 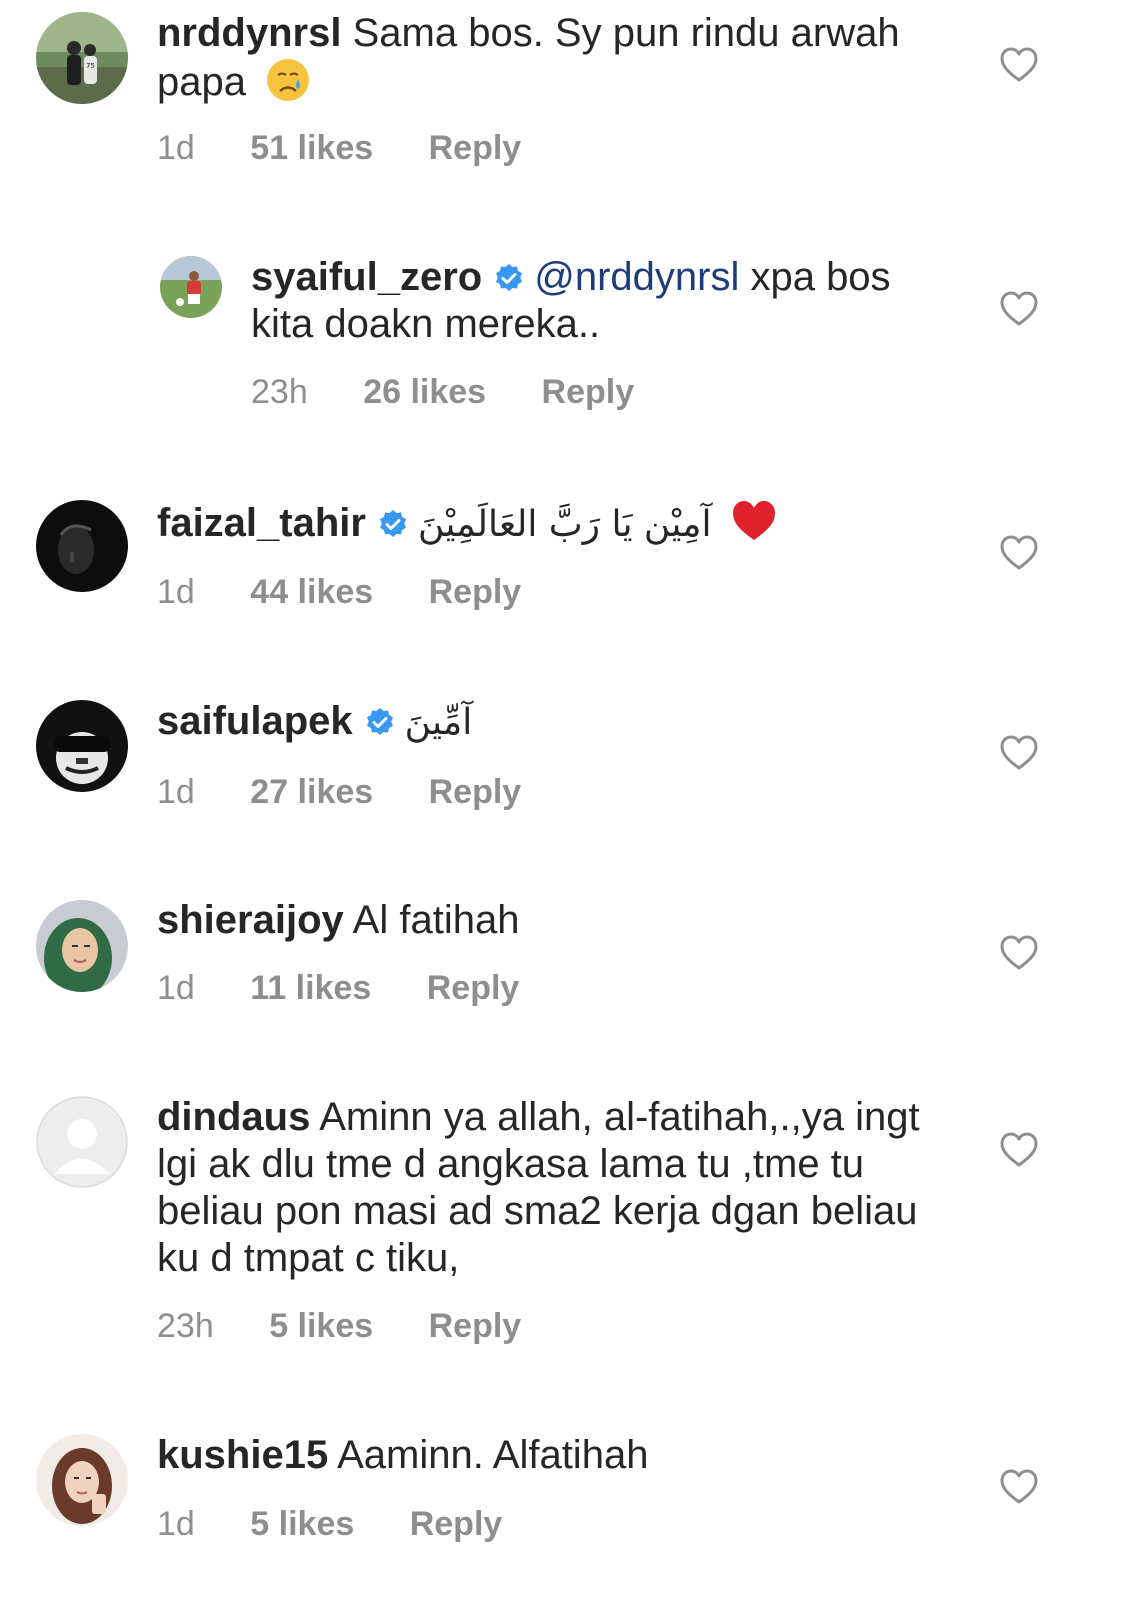 What do you see at coordinates (311, 148) in the screenshot?
I see `comment-likes: 51 likes` at bounding box center [311, 148].